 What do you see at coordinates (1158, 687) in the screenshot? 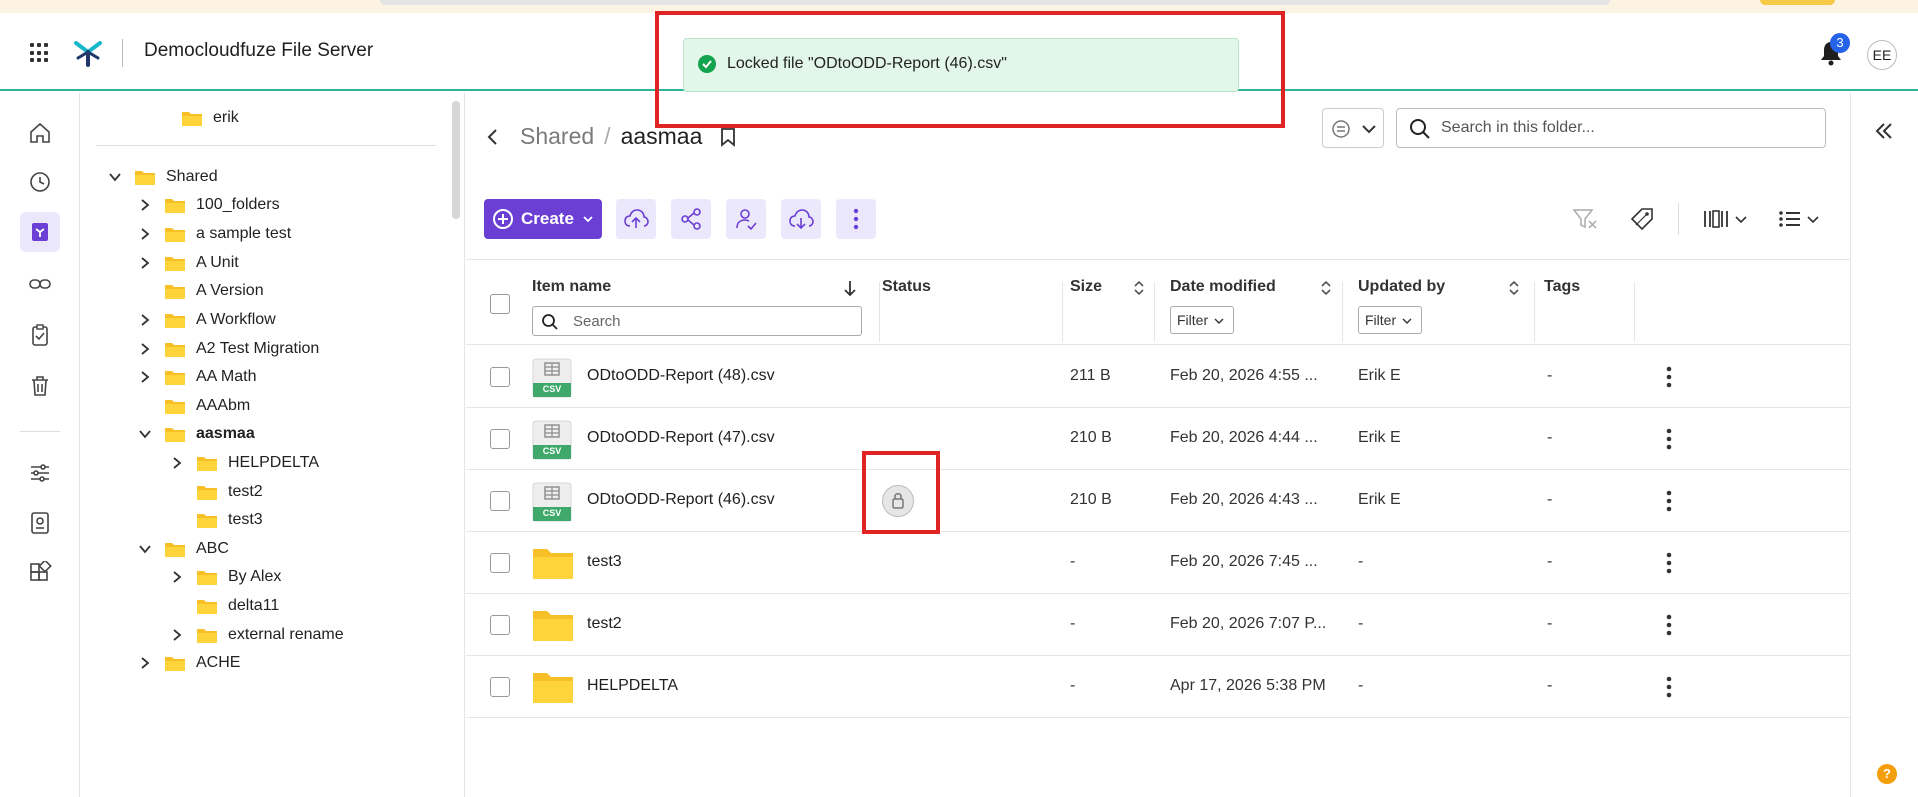
I see `table-row: HELPDELTA - Apr 17, 2026 5:38 PM - -` at bounding box center [1158, 687].